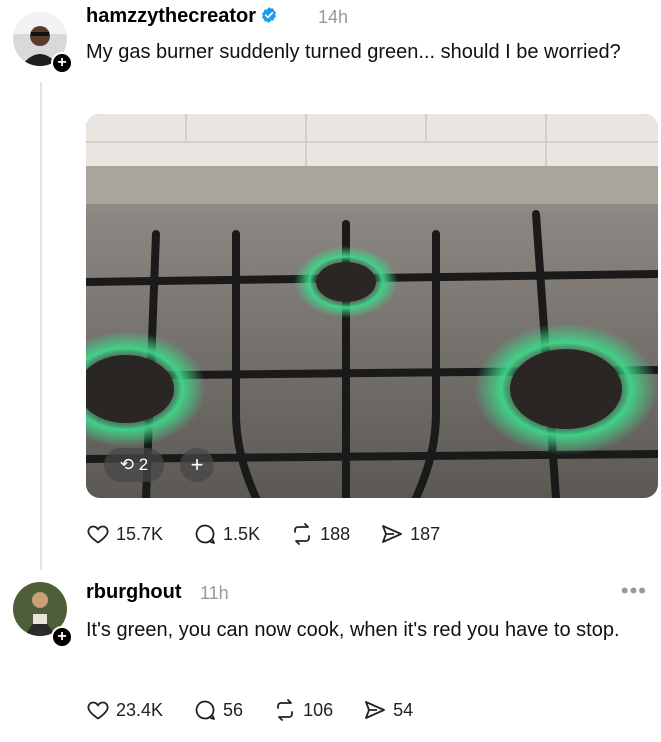 The image size is (661, 742). Describe the element at coordinates (182, 16) in the screenshot. I see `username: hamzzythecreator` at that location.